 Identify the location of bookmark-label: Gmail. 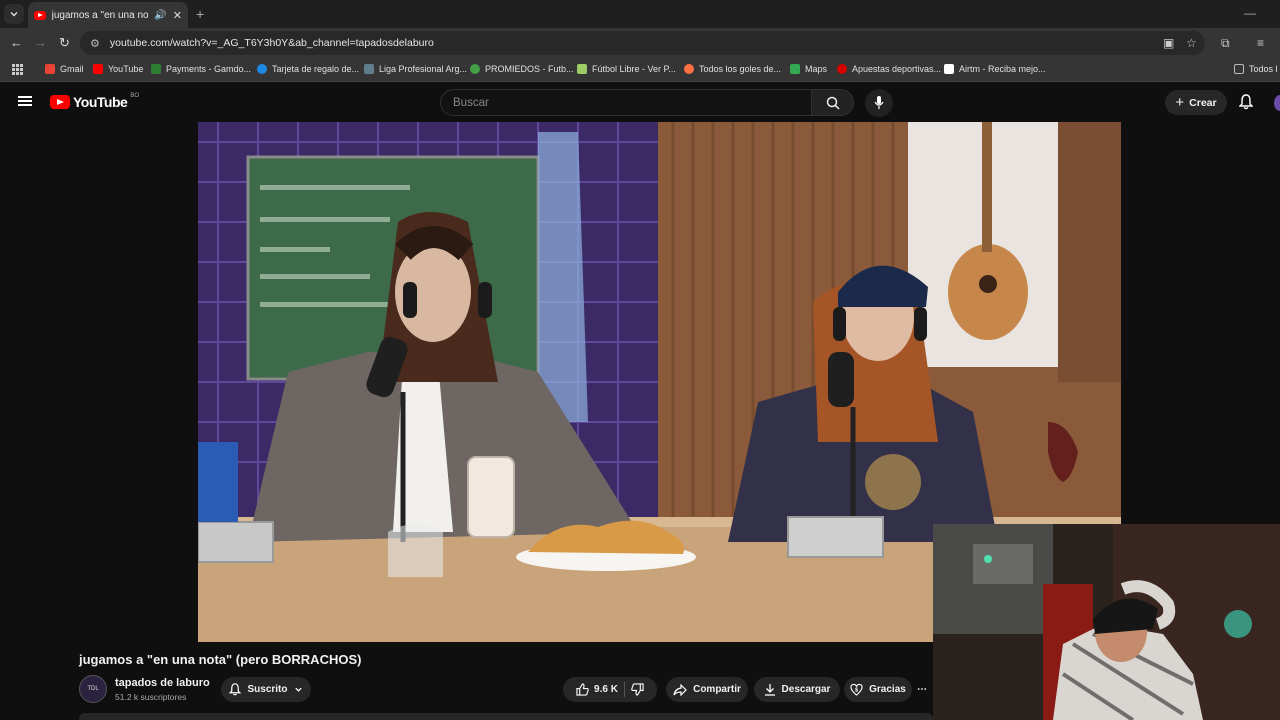
(72, 69).